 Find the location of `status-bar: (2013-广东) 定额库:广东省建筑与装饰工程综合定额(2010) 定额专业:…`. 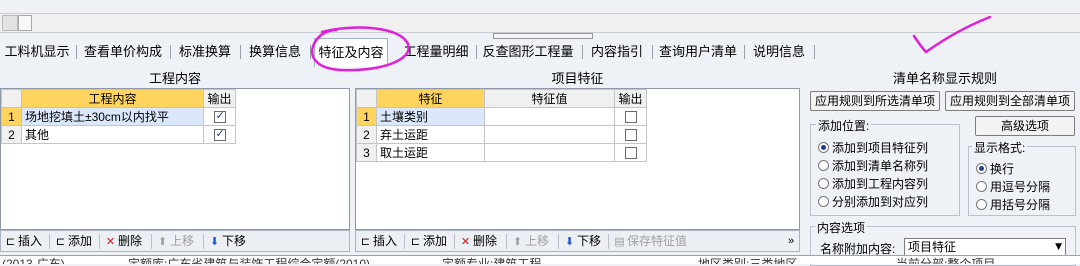

status-bar: (2013-广东) 定额库:广东省建筑与装饰工程综合定额(2010) 定额专业:… is located at coordinates (540, 259).